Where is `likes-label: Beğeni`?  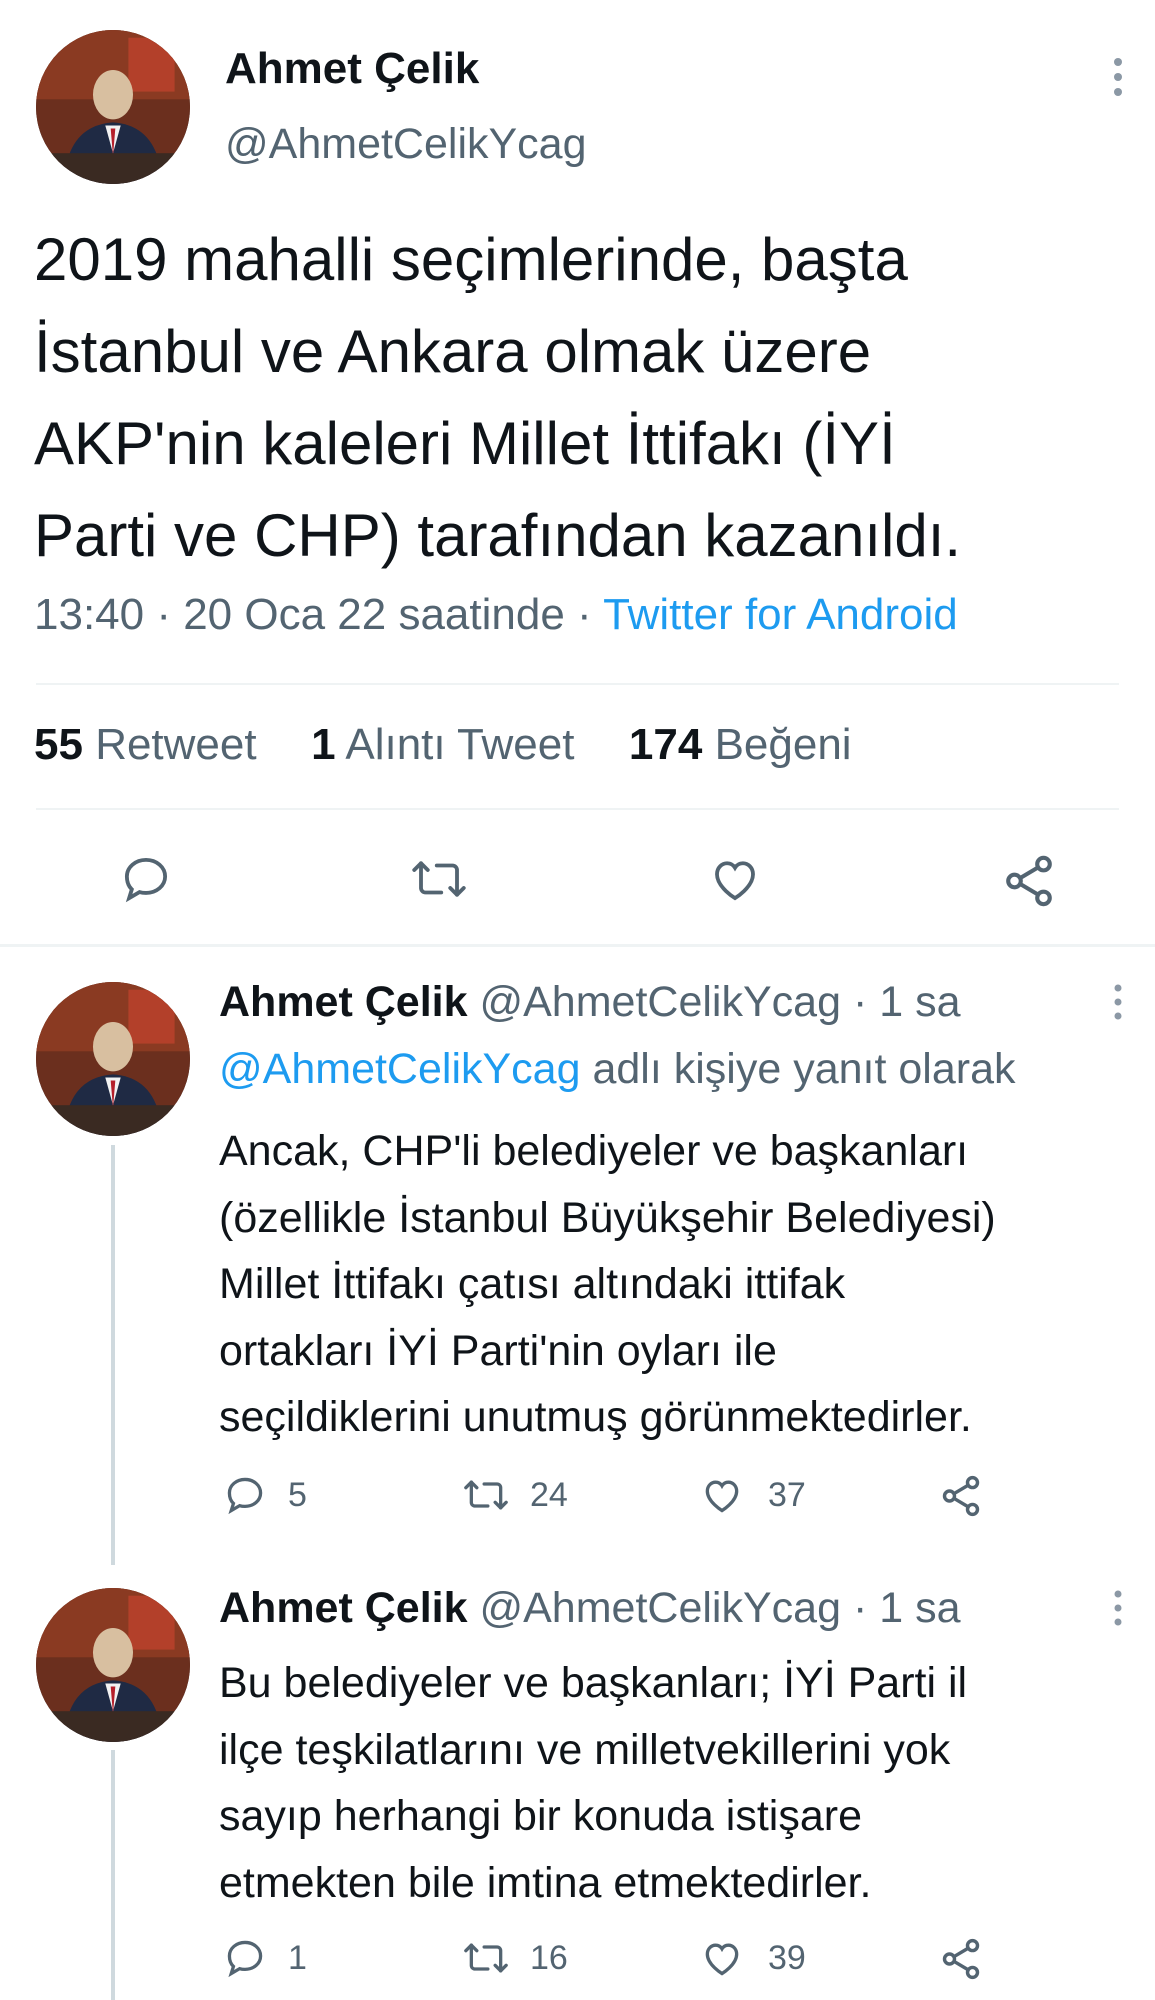 likes-label: Beğeni is located at coordinates (783, 744).